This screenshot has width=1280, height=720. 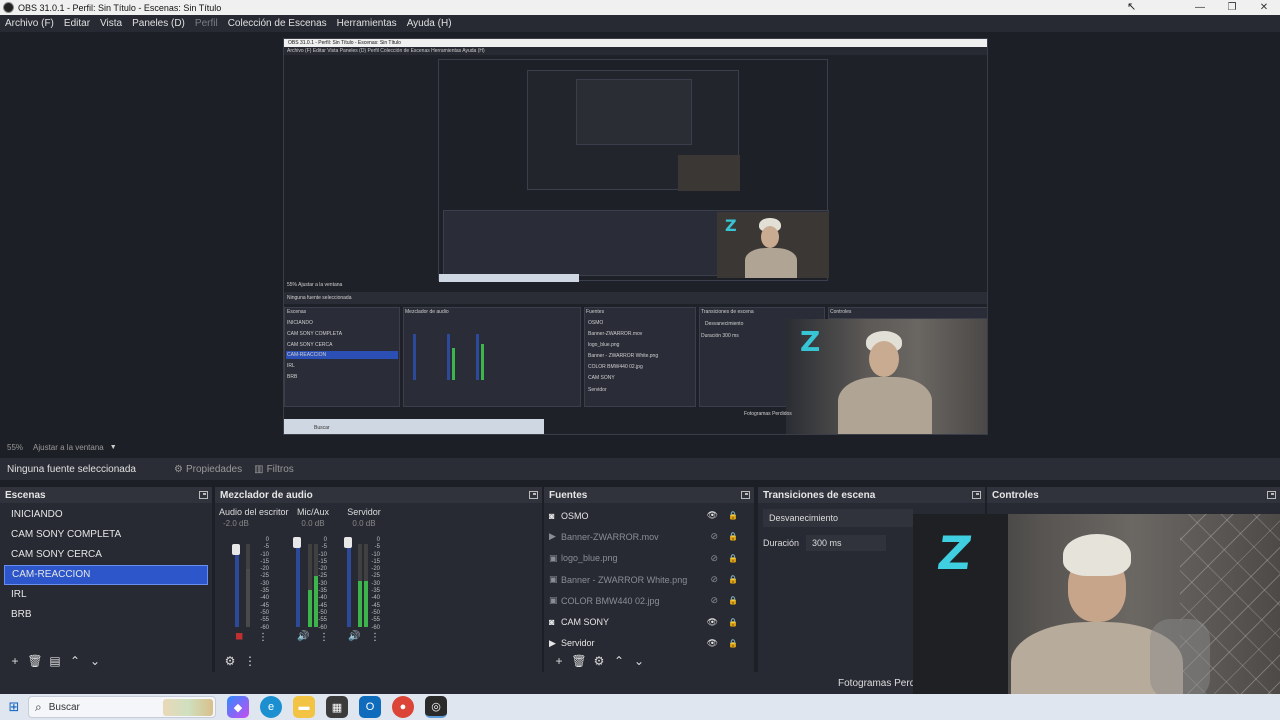 What do you see at coordinates (77, 23) in the screenshot?
I see `menu-edit: Editar` at bounding box center [77, 23].